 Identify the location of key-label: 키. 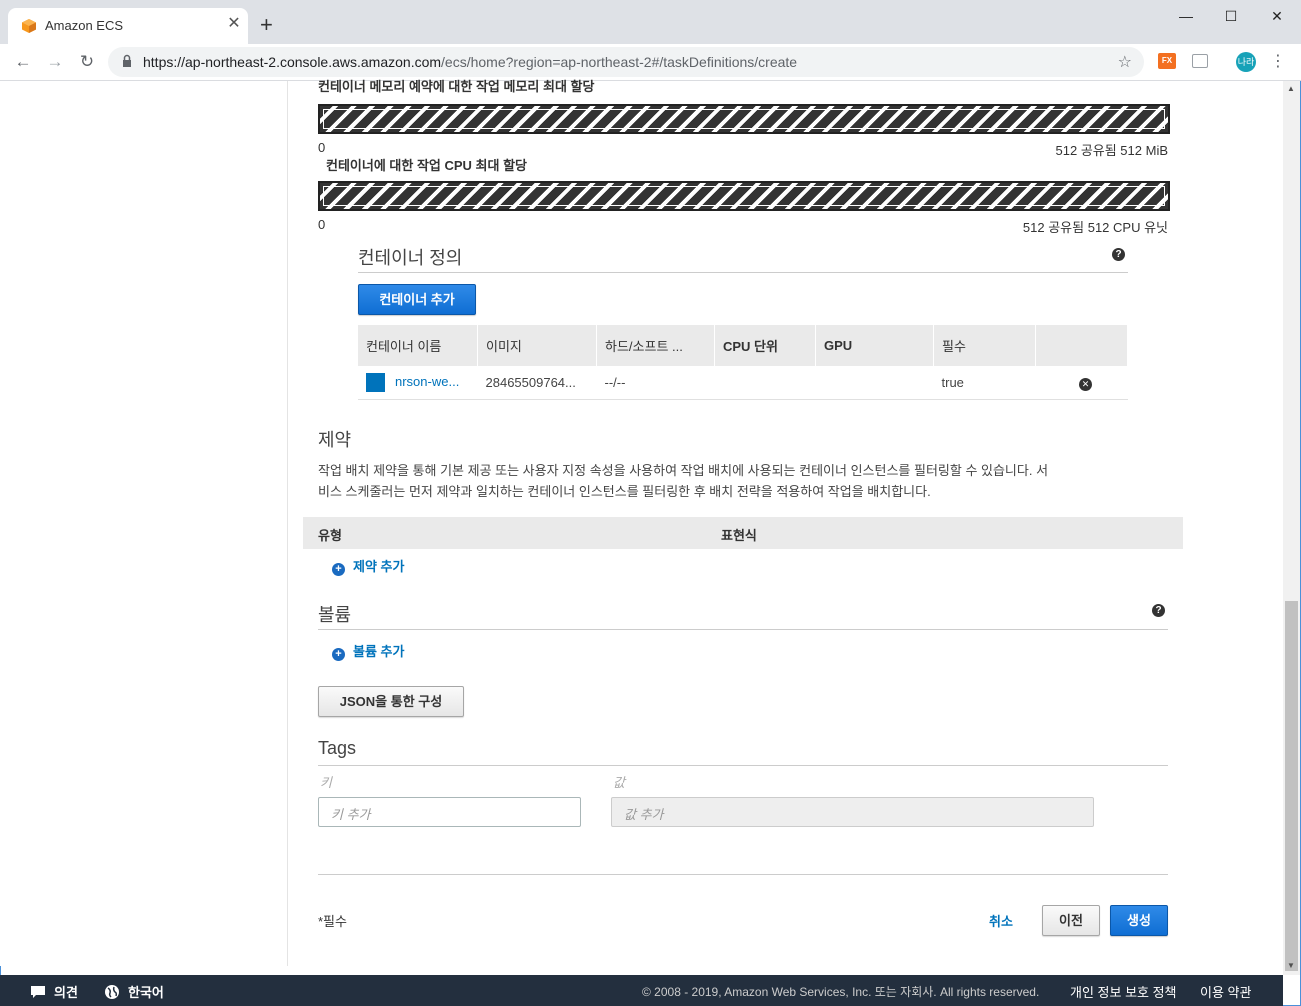
(326, 782).